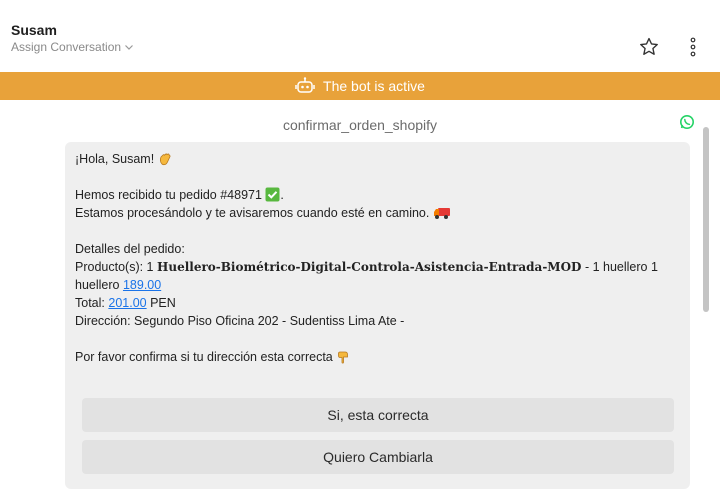  I want to click on more-vertical-icon, so click(693, 47).